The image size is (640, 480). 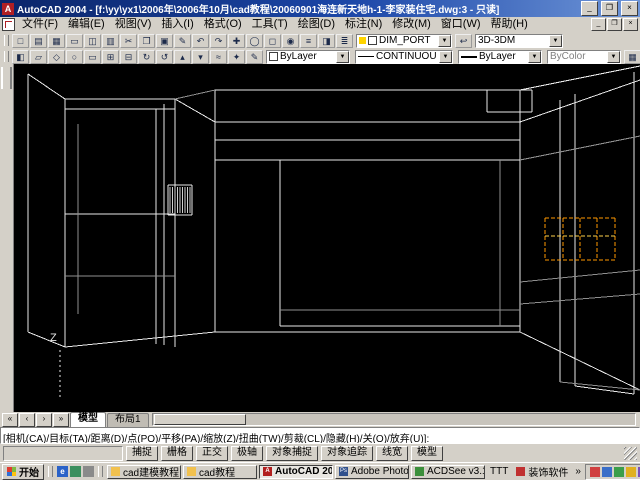 I want to click on toolbar-icon: ○, so click(x=74, y=56).